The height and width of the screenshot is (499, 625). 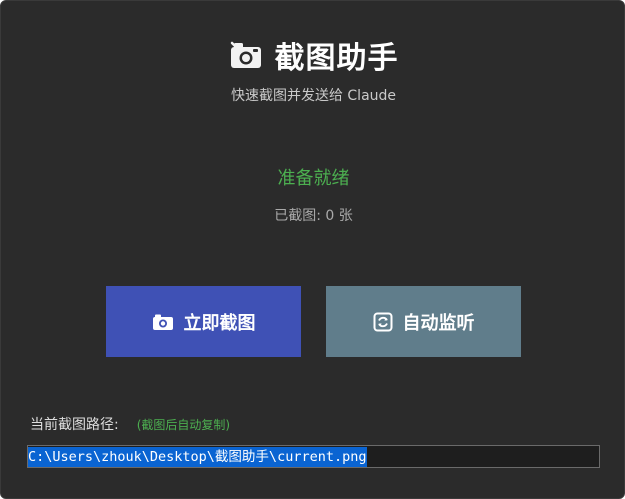 I want to click on capture-now-button: 立即截图, so click(x=203, y=321).